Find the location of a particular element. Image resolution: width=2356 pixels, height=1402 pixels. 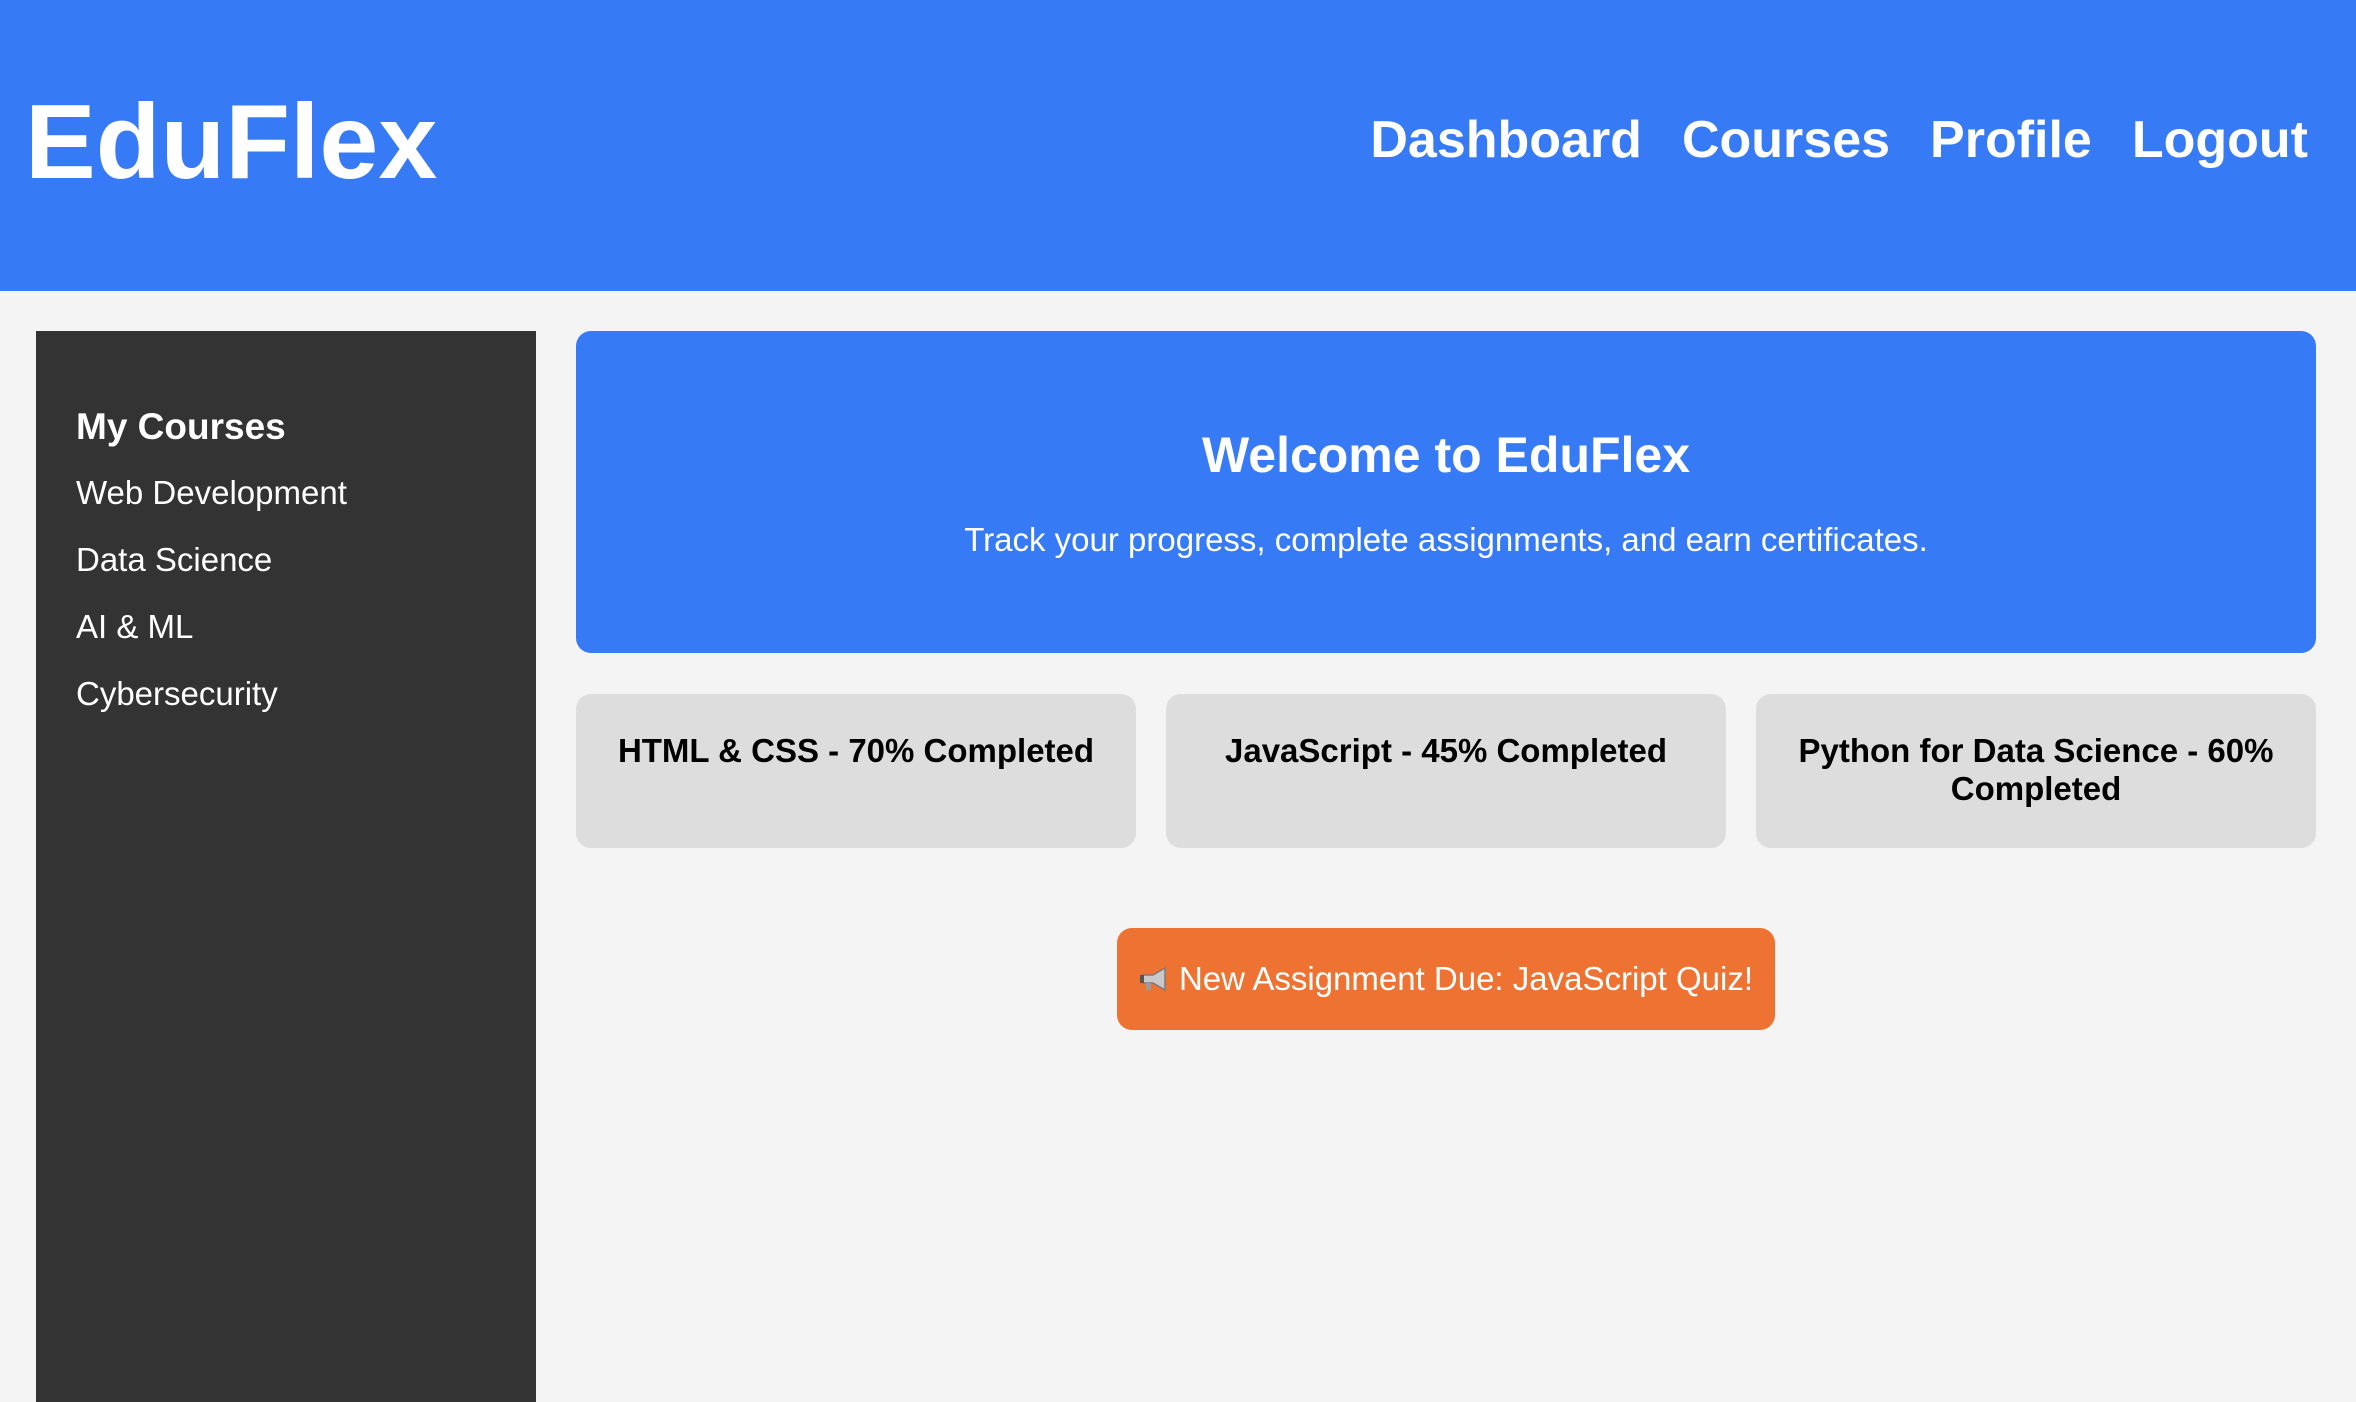

nav-link-profile: Profile is located at coordinates (2011, 140).